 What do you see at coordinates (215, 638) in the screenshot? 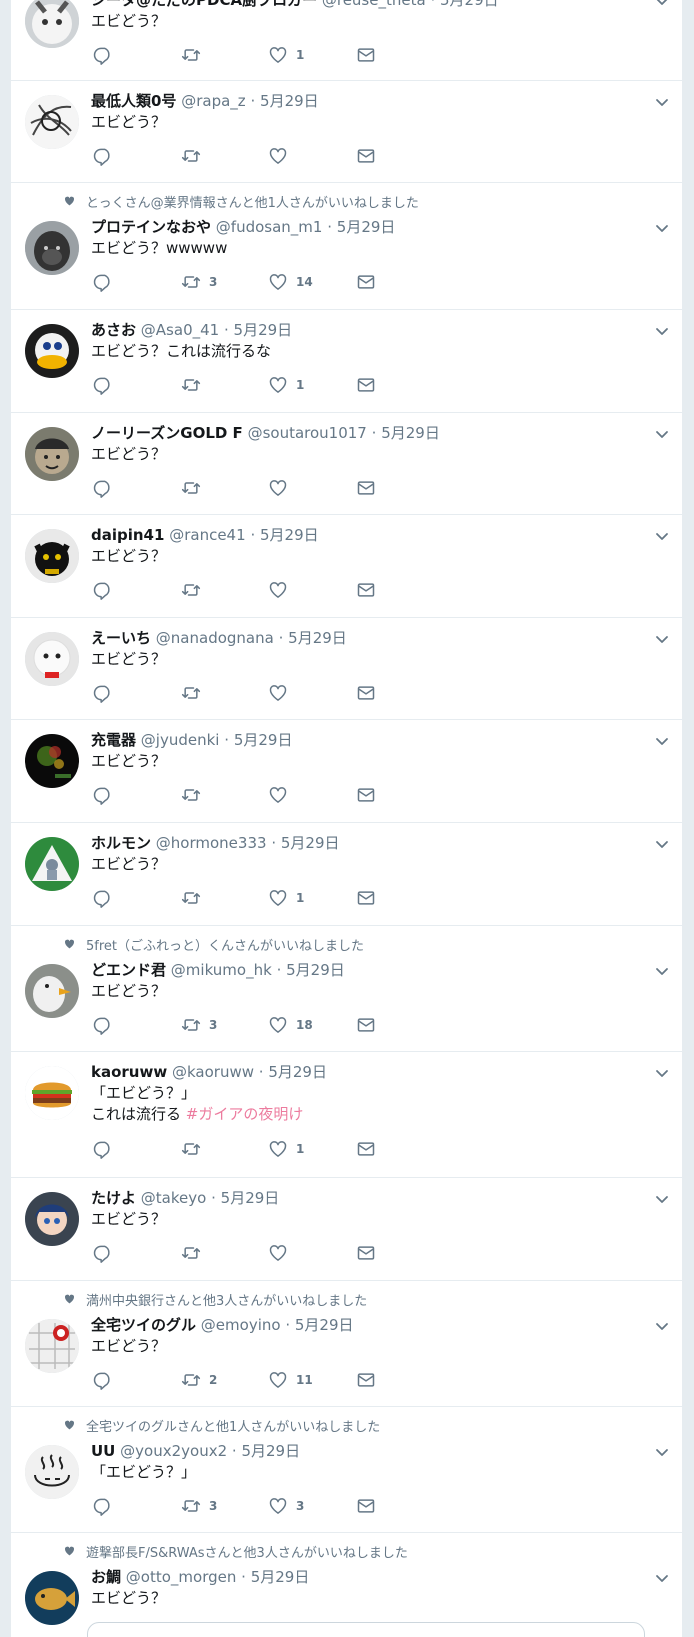
I see `username: @nanadognana` at bounding box center [215, 638].